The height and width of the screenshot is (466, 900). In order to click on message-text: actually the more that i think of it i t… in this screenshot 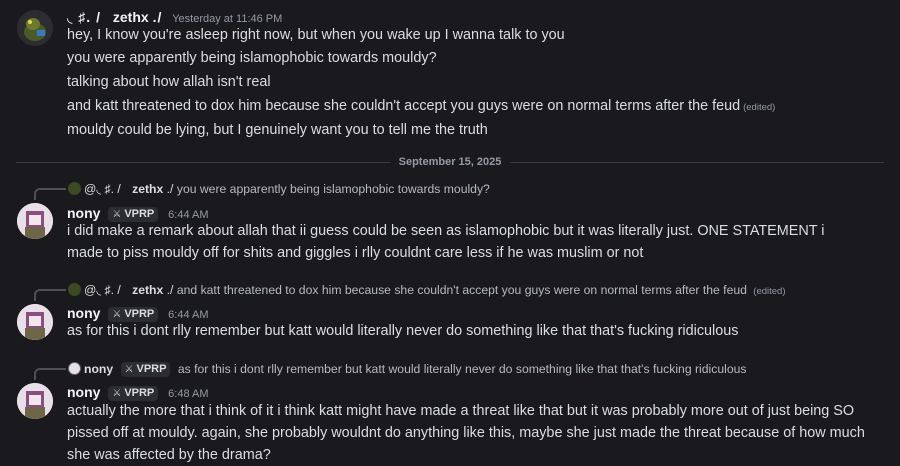, I will do `click(466, 433)`.